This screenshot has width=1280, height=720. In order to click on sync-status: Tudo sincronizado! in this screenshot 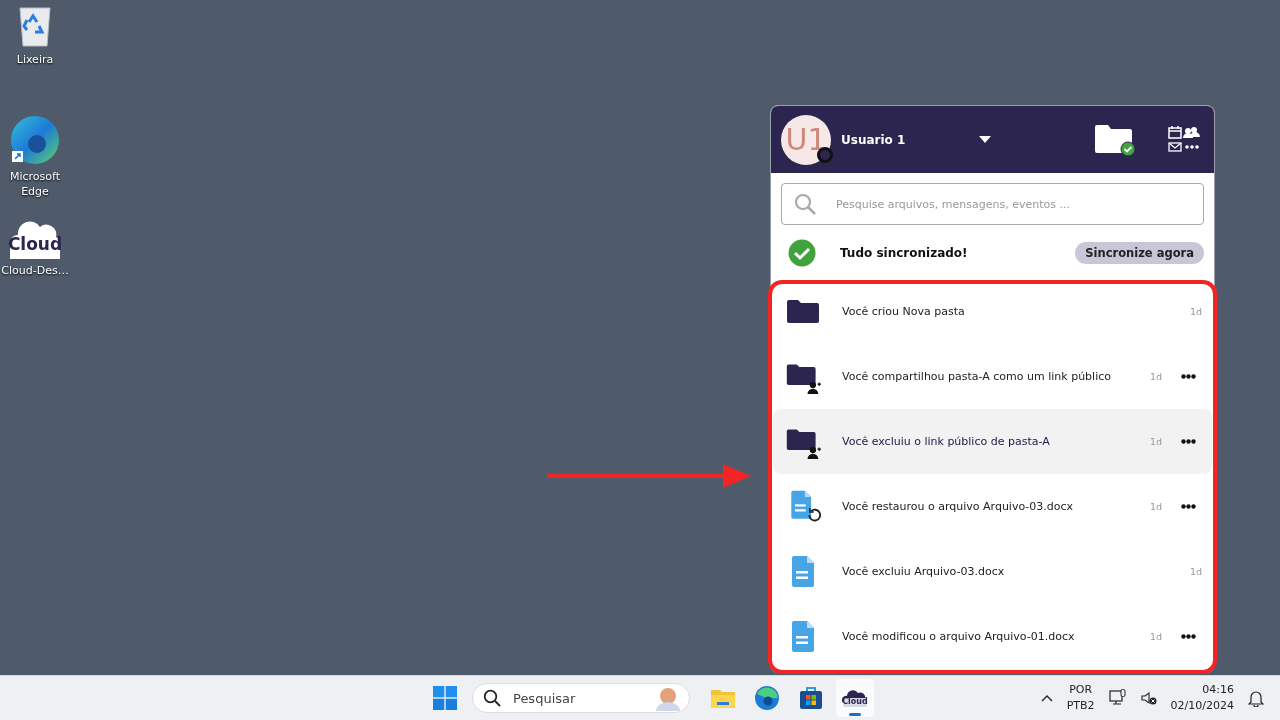, I will do `click(904, 253)`.